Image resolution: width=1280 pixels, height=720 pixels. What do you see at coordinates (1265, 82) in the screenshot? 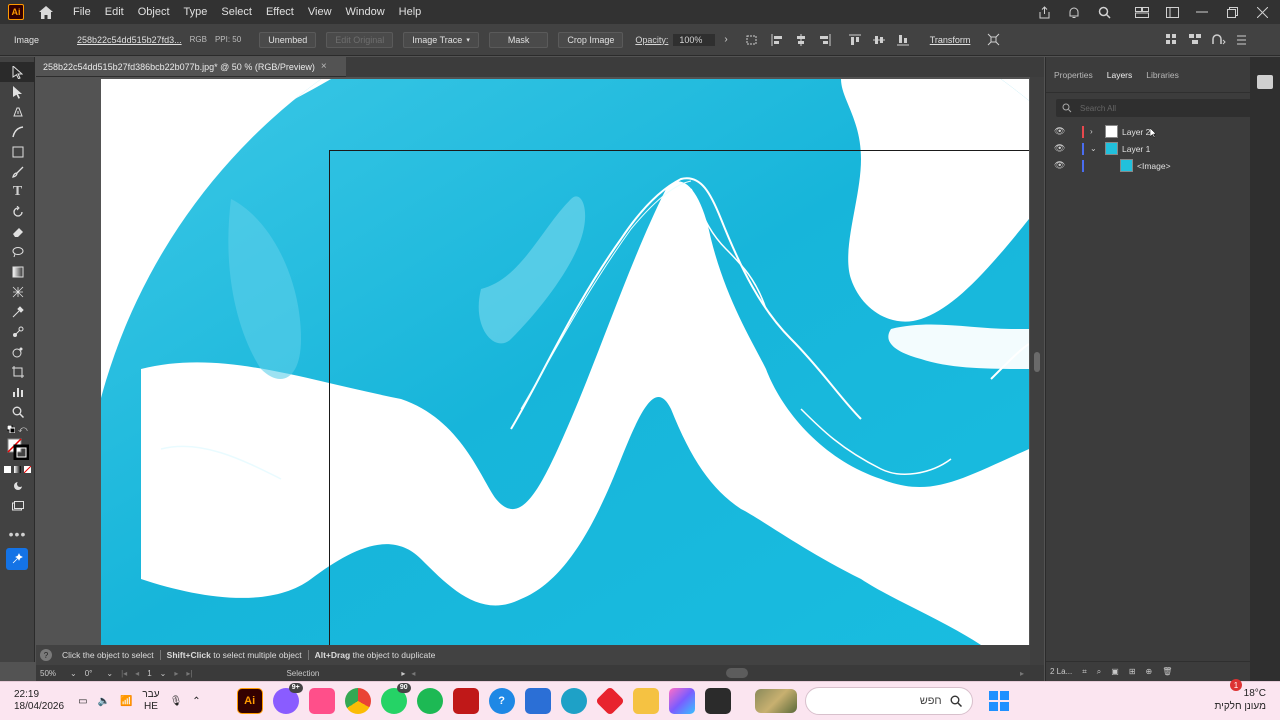
I see `comments-icon` at bounding box center [1265, 82].